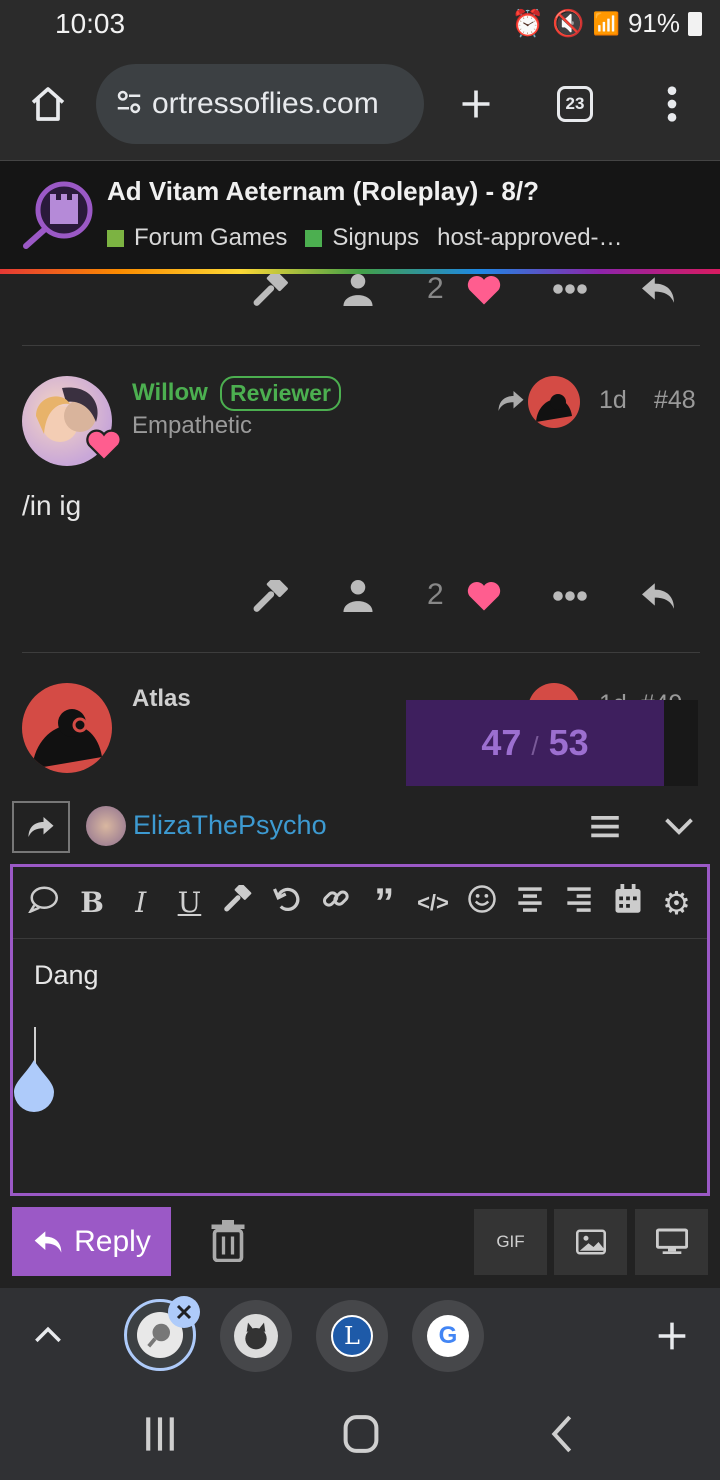 This screenshot has height=1480, width=720. I want to click on user-badge: Reviewer, so click(281, 393).